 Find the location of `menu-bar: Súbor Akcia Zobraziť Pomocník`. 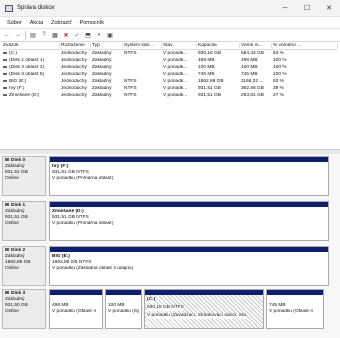

menu-bar: Súbor Akcia Zobraziť Pomocník is located at coordinates (170, 23).